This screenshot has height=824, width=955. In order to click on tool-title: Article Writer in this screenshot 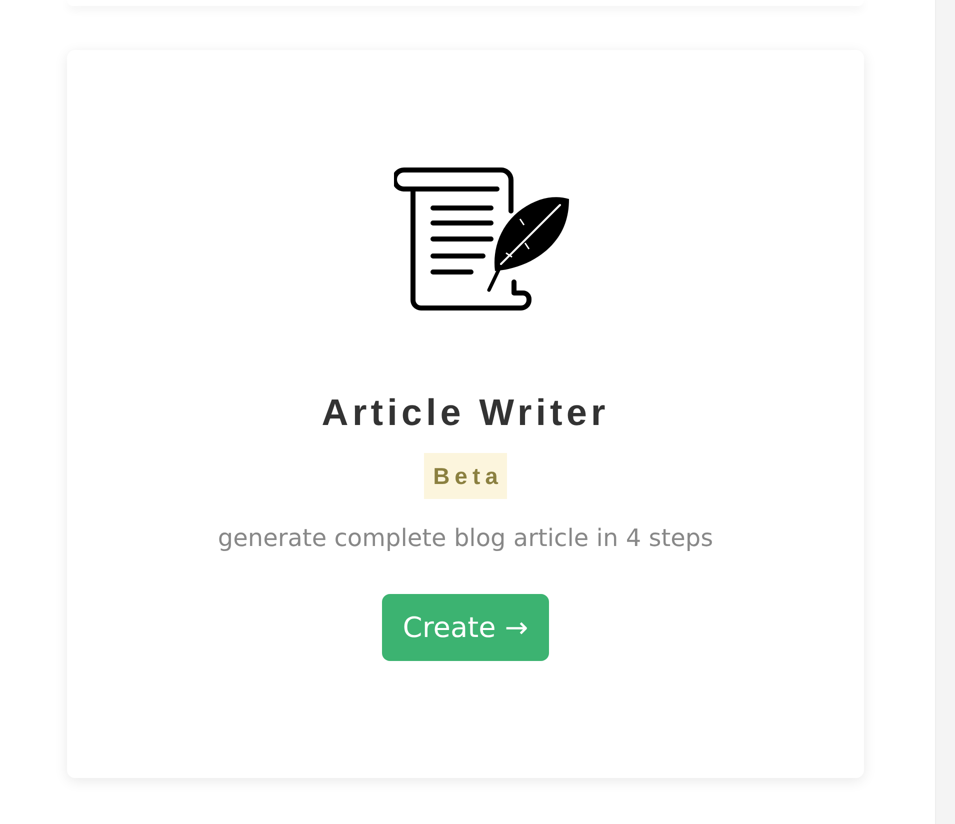, I will do `click(466, 412)`.